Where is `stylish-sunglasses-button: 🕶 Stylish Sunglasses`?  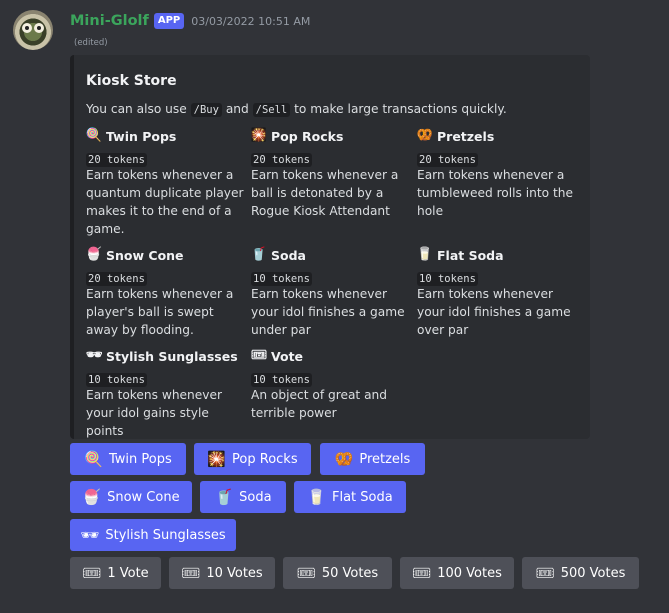 stylish-sunglasses-button: 🕶 Stylish Sunglasses is located at coordinates (153, 535).